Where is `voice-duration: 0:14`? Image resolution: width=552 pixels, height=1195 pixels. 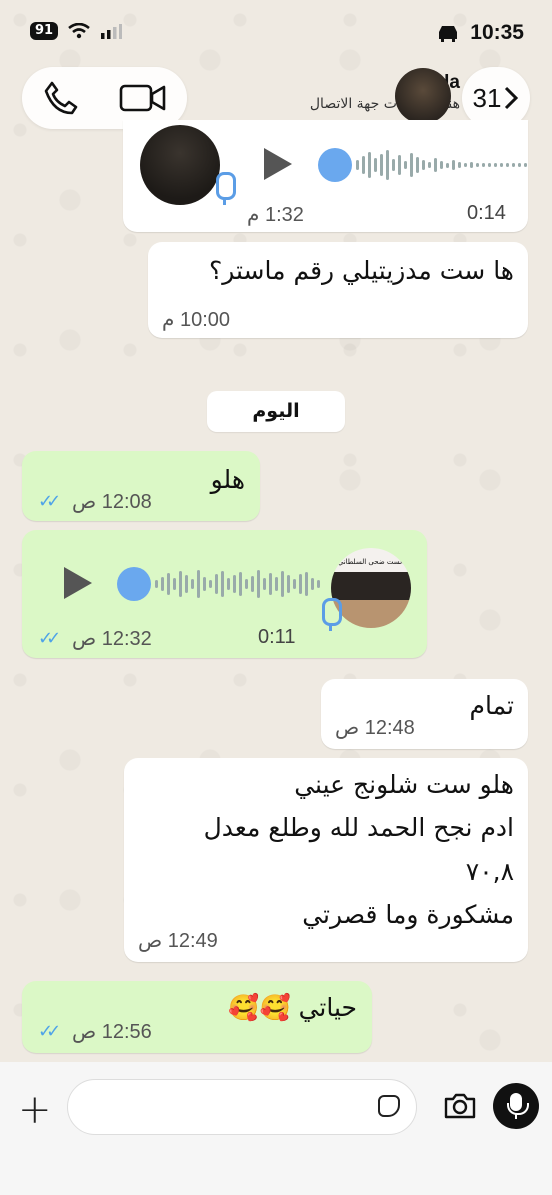
voice-duration: 0:14 is located at coordinates (486, 213).